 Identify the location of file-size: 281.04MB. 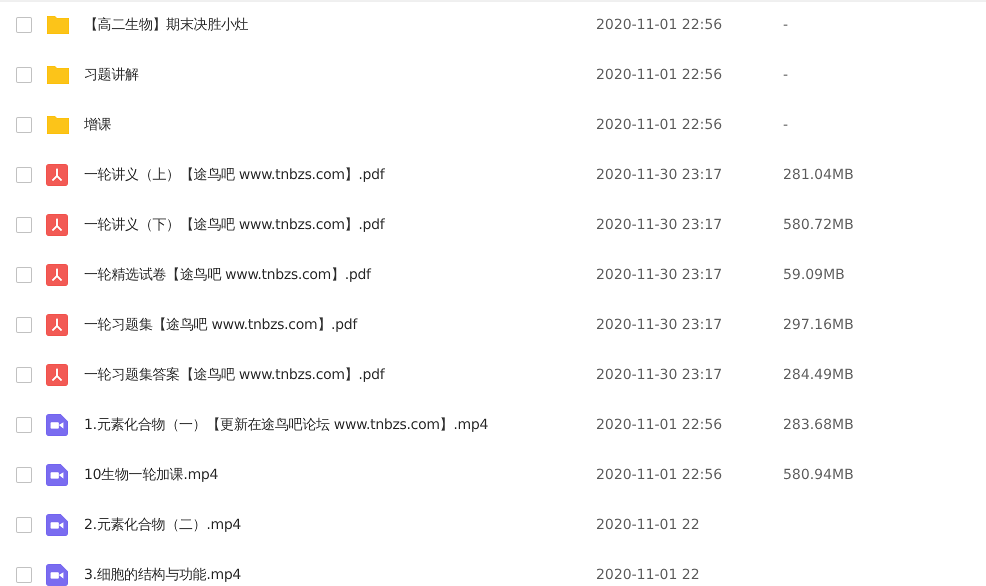
(818, 175).